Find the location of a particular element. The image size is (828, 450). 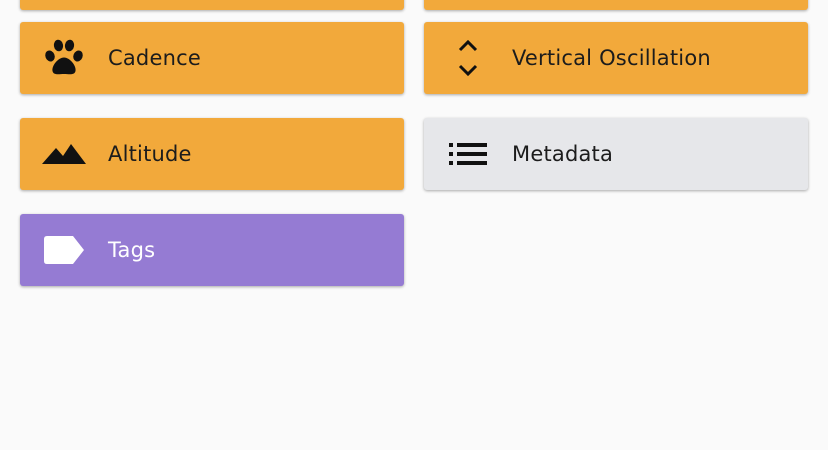

card-label-vertical-oscillation: Vertical Oscillation is located at coordinates (611, 58).